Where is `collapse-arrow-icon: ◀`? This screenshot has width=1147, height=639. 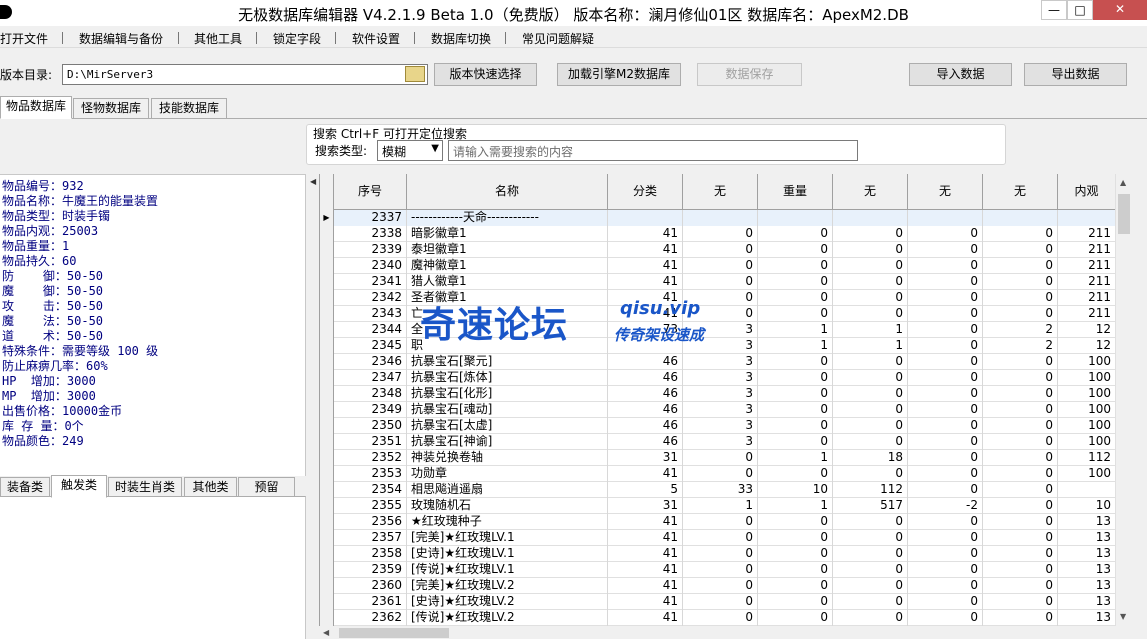 collapse-arrow-icon: ◀ is located at coordinates (313, 181).